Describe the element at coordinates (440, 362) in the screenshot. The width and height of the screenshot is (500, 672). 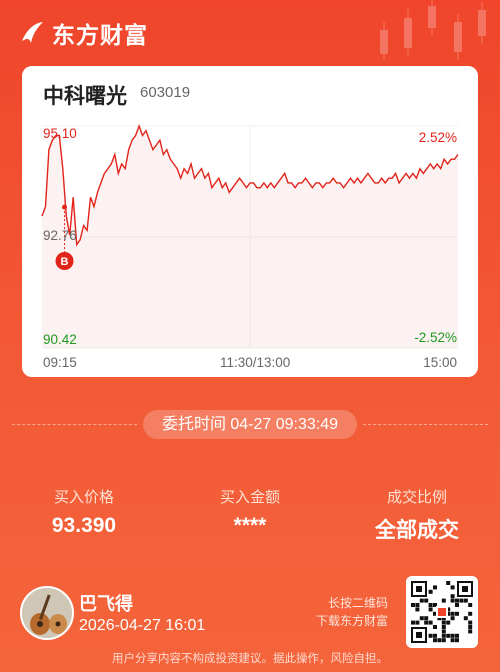
I see `x-axis-close-time: 15:00` at that location.